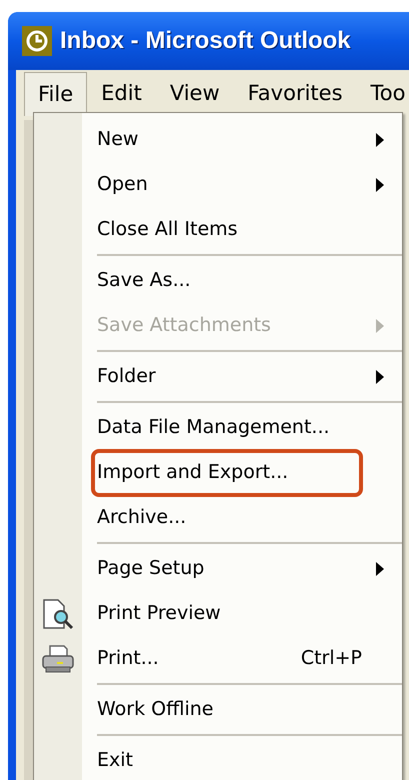 Image resolution: width=409 pixels, height=780 pixels. I want to click on menu-item: Close All Items, so click(218, 229).